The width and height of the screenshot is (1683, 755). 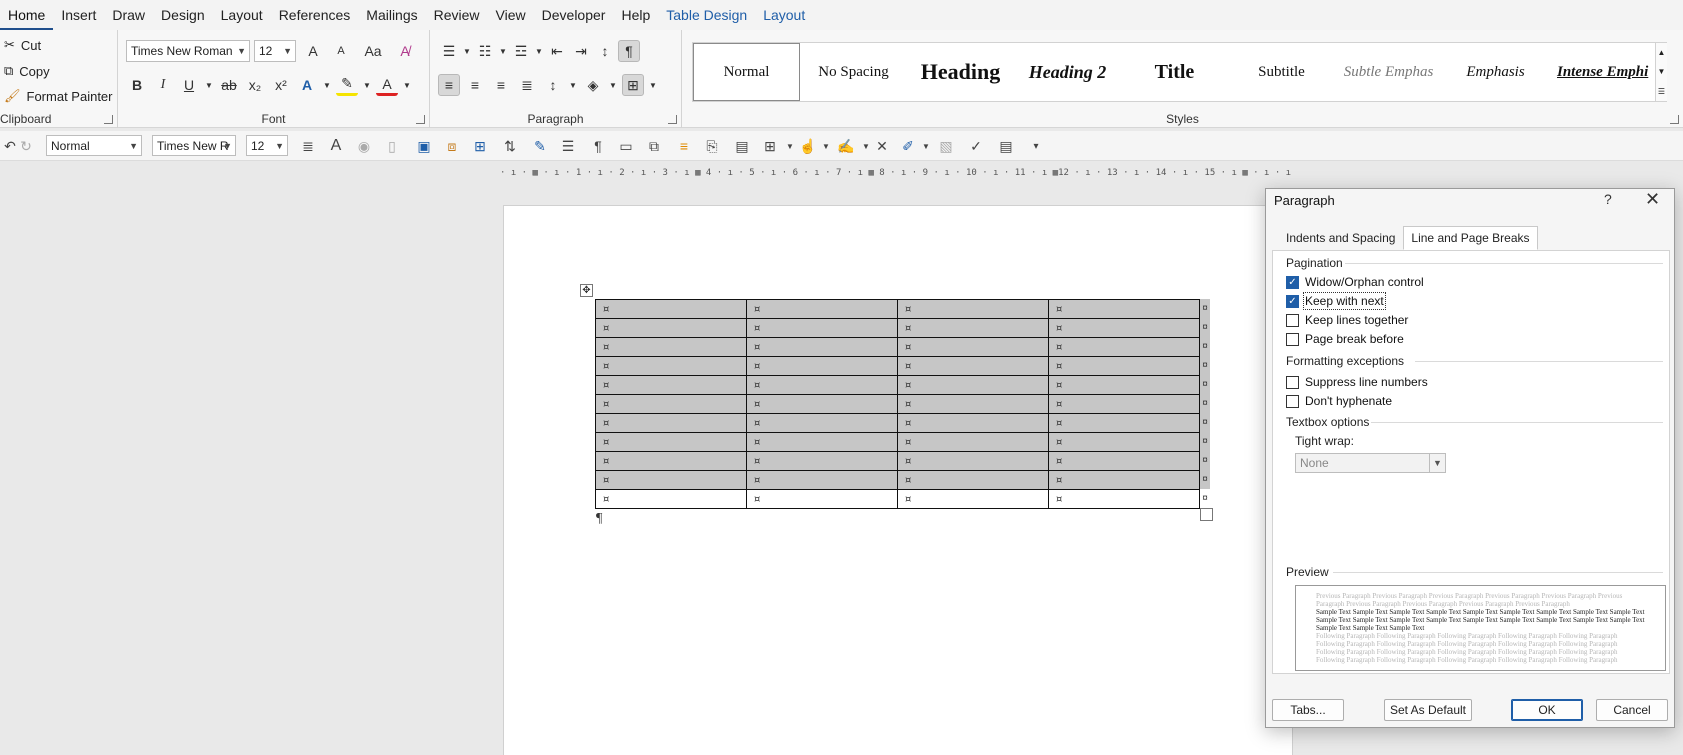 What do you see at coordinates (188, 51) in the screenshot?
I see `font-name-combo: Times New Roman ▼` at bounding box center [188, 51].